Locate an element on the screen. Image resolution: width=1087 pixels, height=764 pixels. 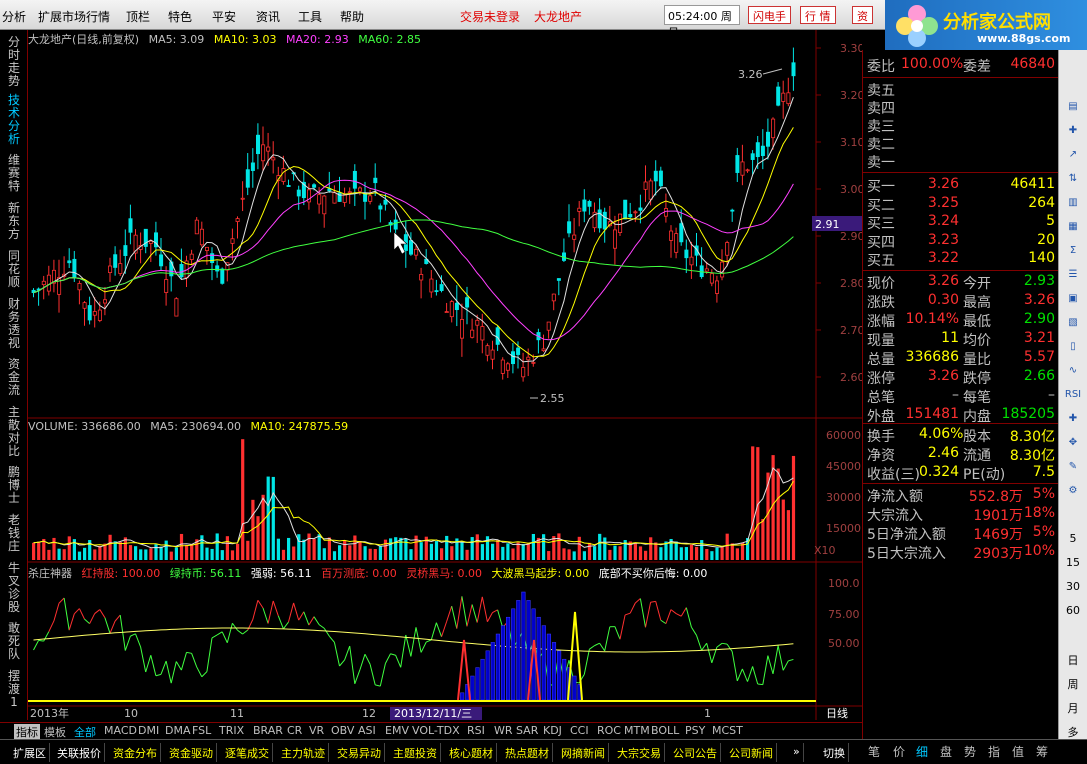
doc-icon: ▯ is located at coordinates (1073, 347).